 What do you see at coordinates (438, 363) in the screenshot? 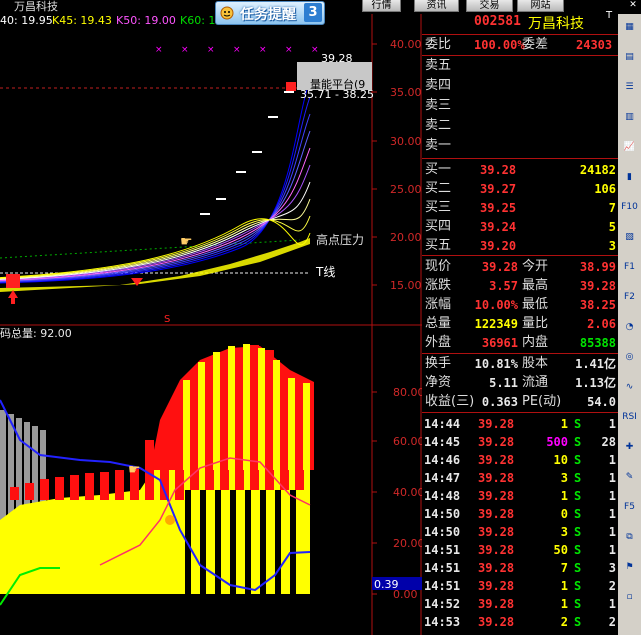
I see `fin-label: 换手` at bounding box center [438, 363].